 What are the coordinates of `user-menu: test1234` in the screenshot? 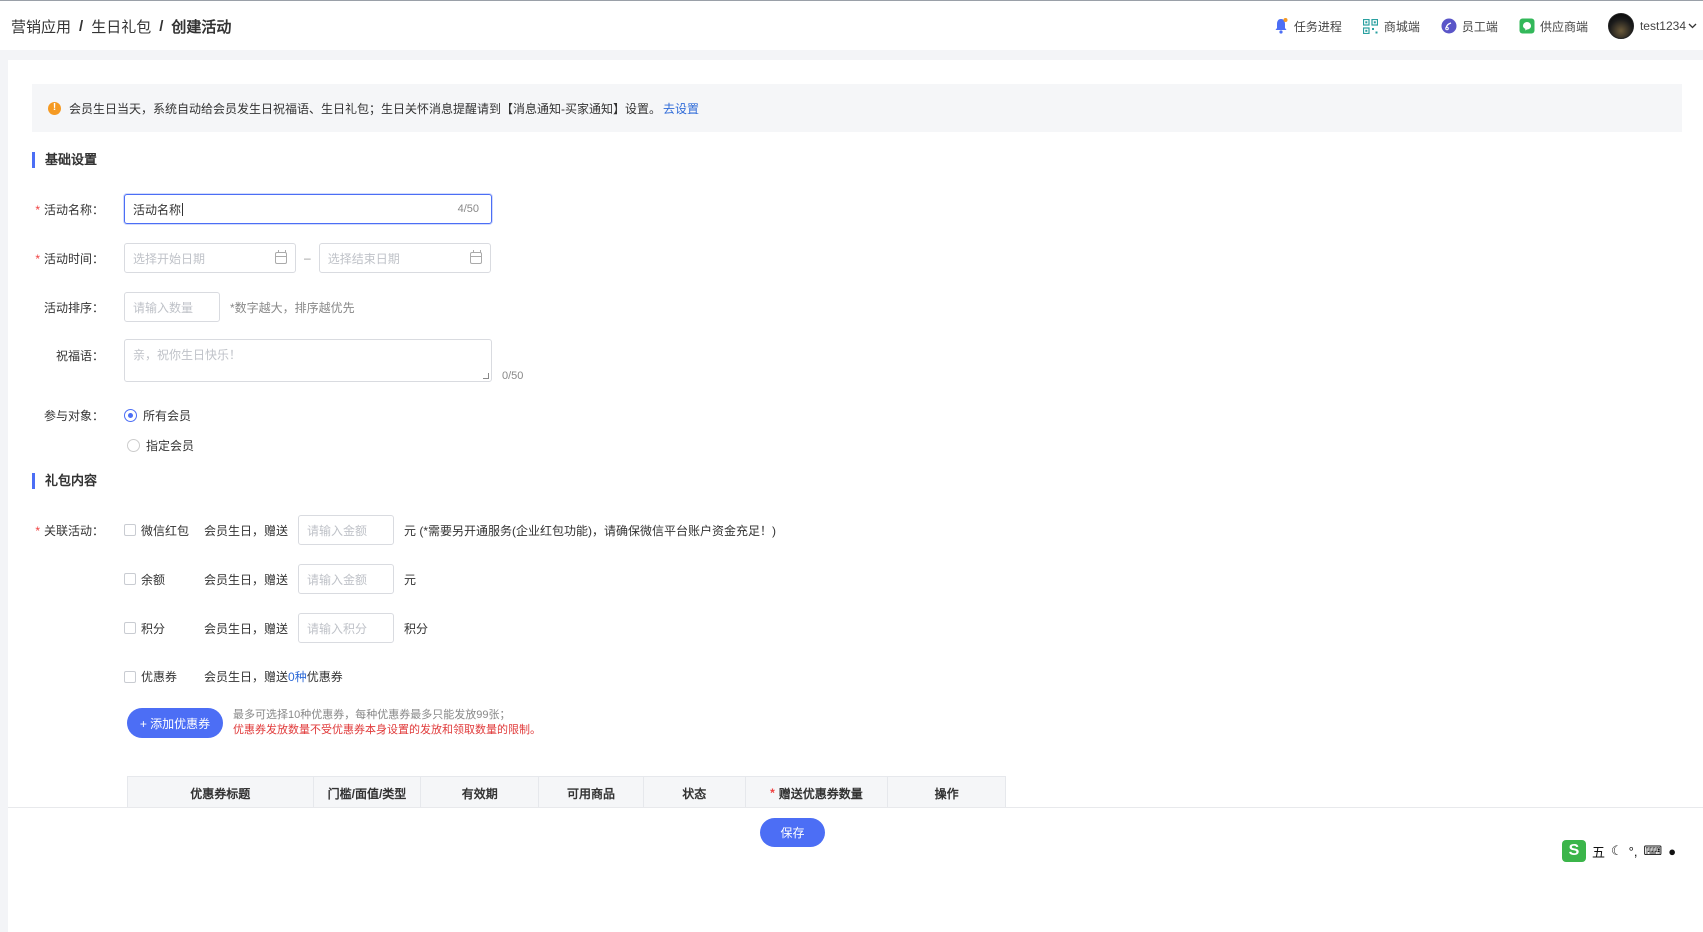 It's located at (1652, 26).